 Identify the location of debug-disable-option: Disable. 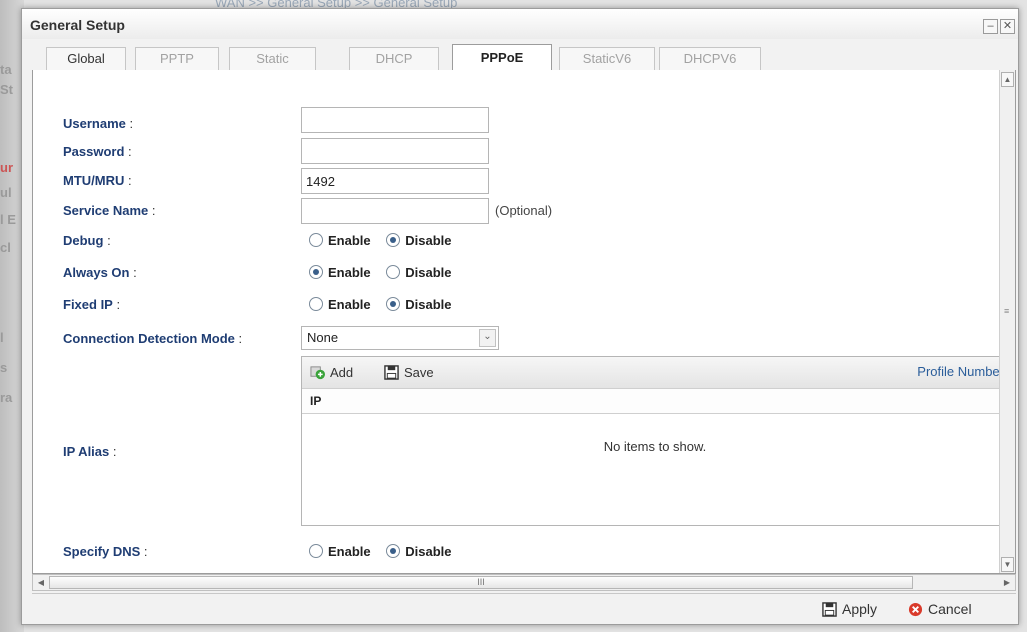
(419, 240).